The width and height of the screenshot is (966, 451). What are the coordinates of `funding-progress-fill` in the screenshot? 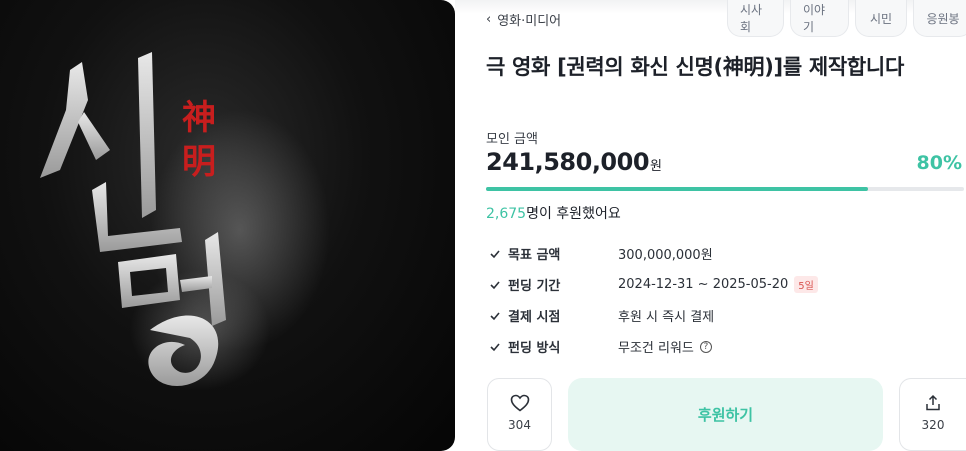 It's located at (677, 189).